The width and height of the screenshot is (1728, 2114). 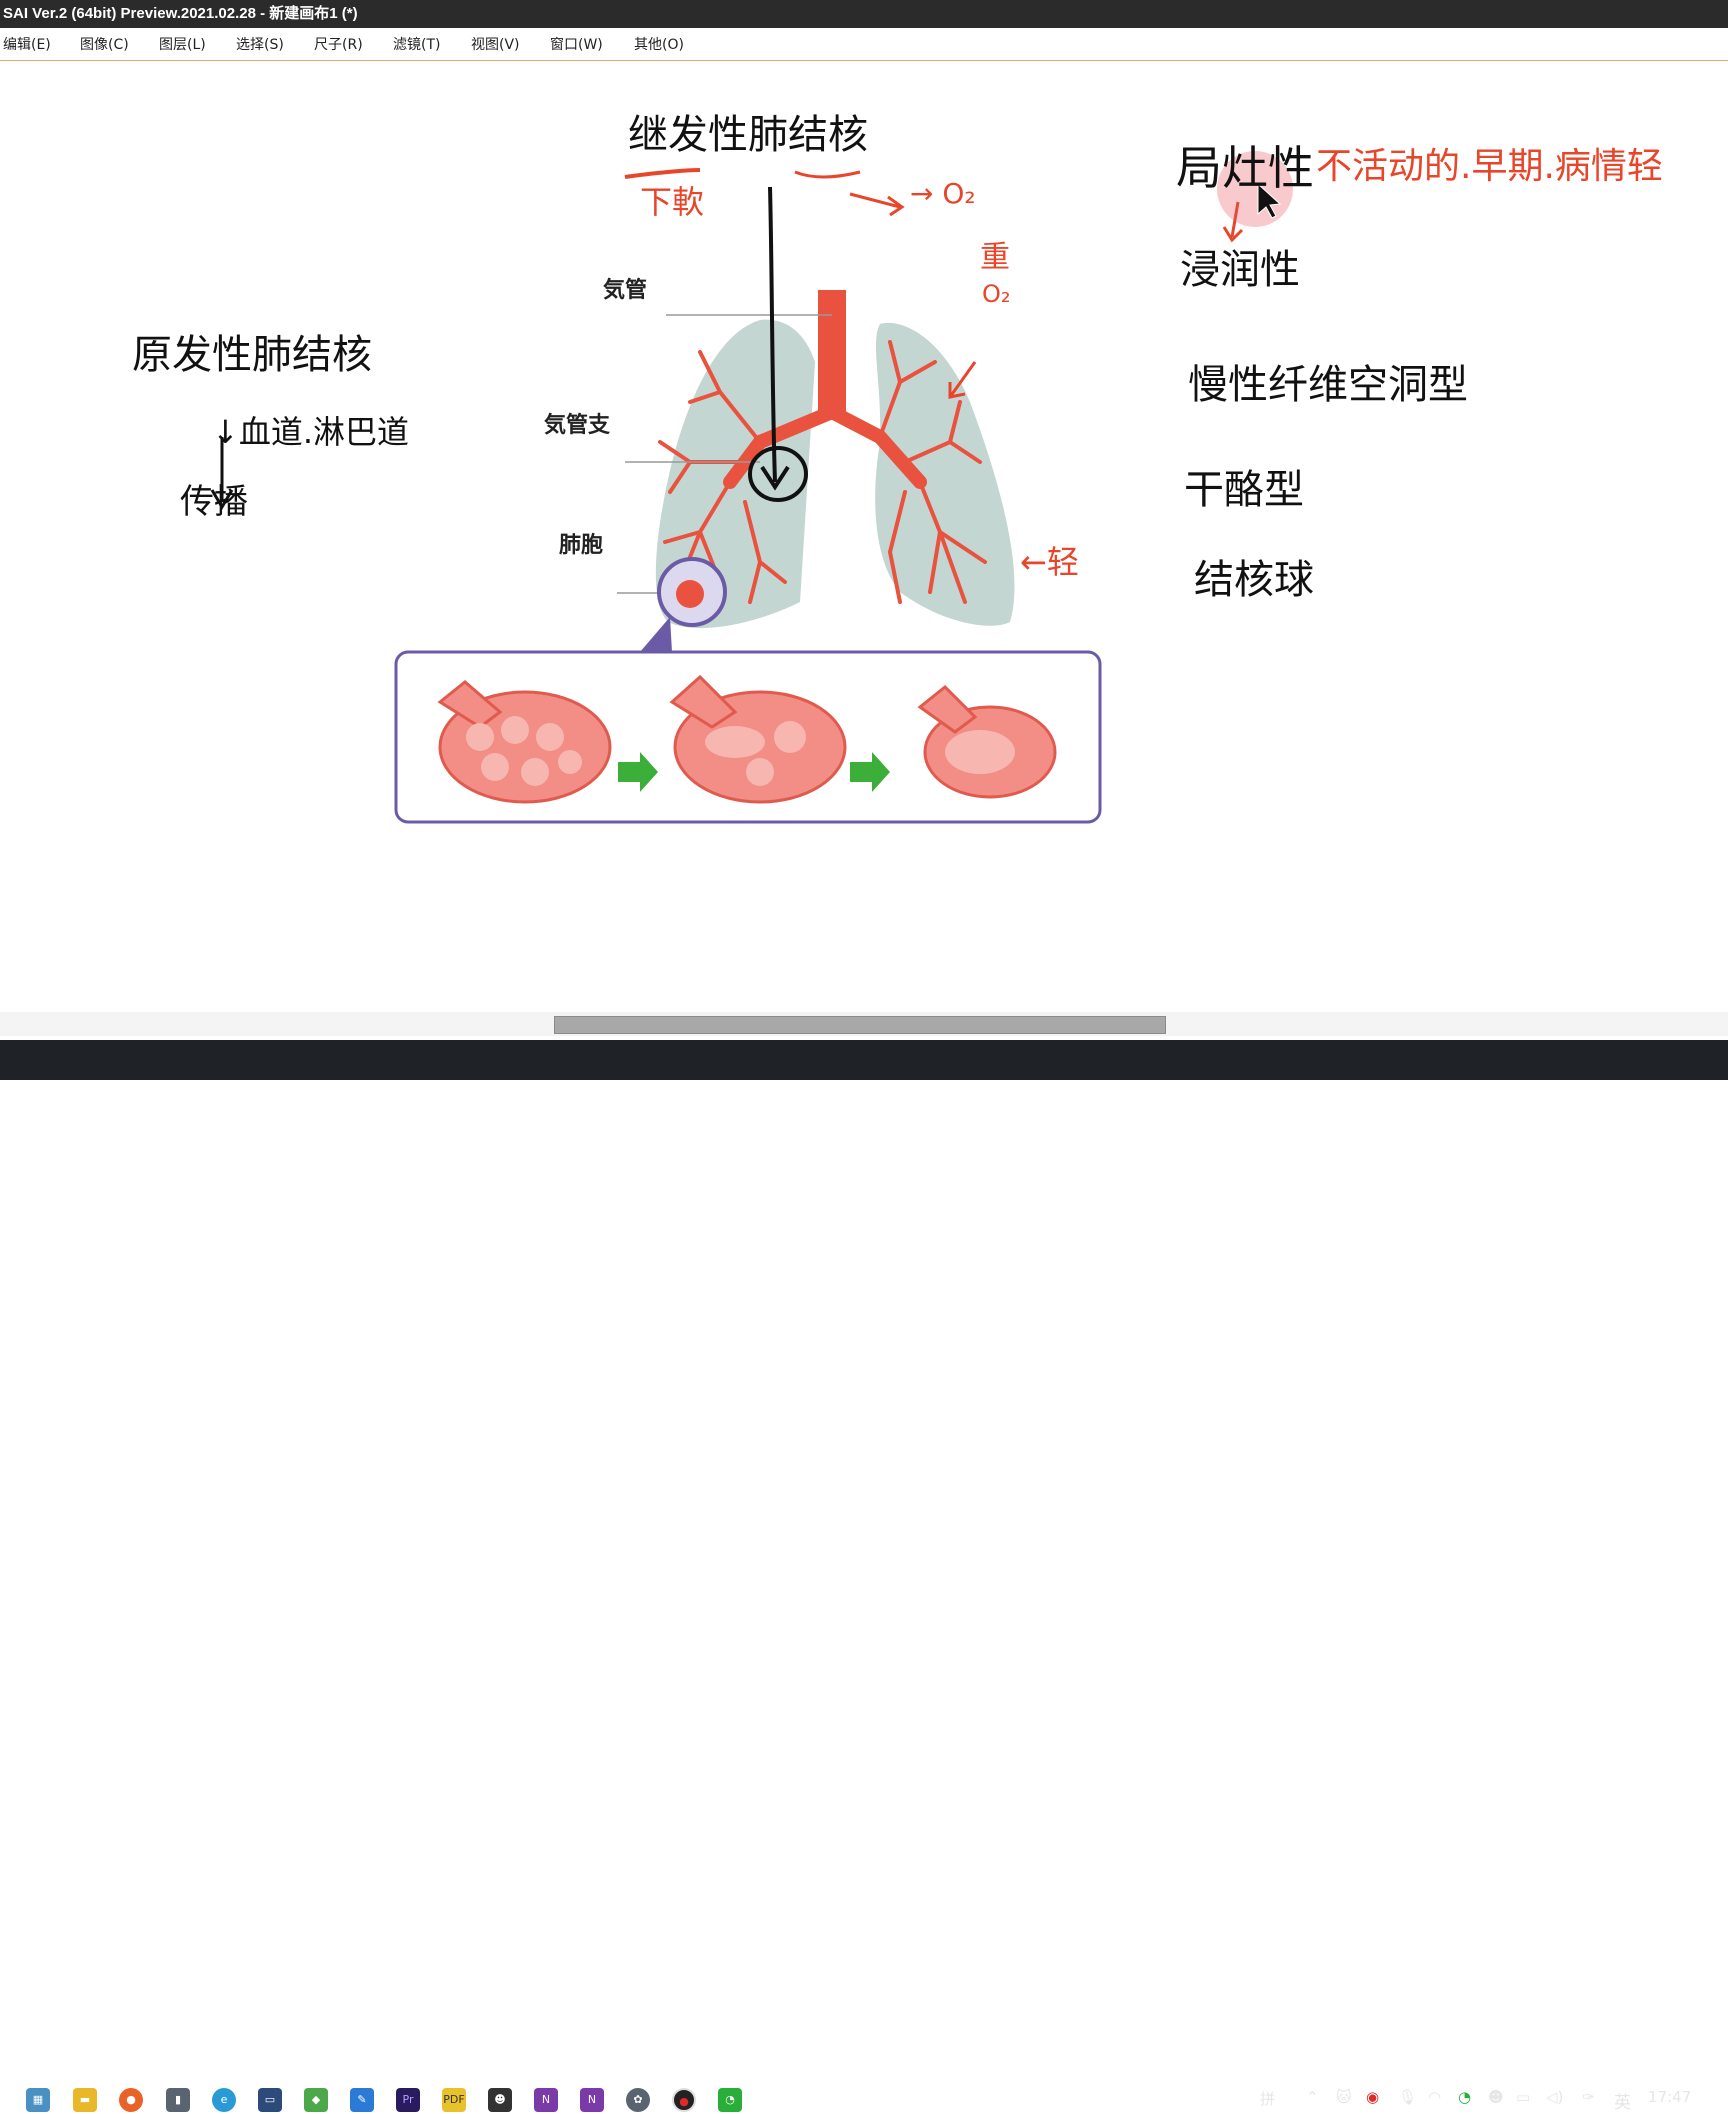 What do you see at coordinates (1554, 2097) in the screenshot?
I see `volume-icon: ◁)` at bounding box center [1554, 2097].